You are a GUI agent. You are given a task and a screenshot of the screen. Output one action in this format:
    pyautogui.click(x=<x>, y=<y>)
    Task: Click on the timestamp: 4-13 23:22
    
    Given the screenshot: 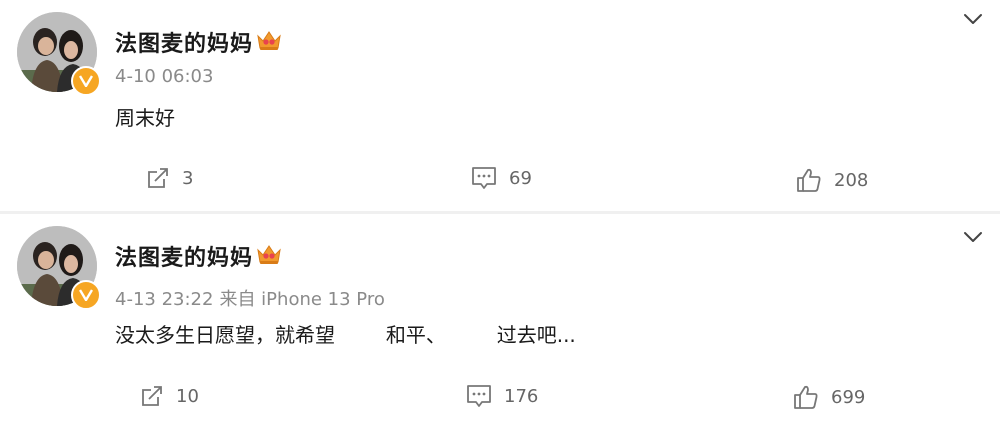 What is the action you would take?
    pyautogui.click(x=164, y=299)
    